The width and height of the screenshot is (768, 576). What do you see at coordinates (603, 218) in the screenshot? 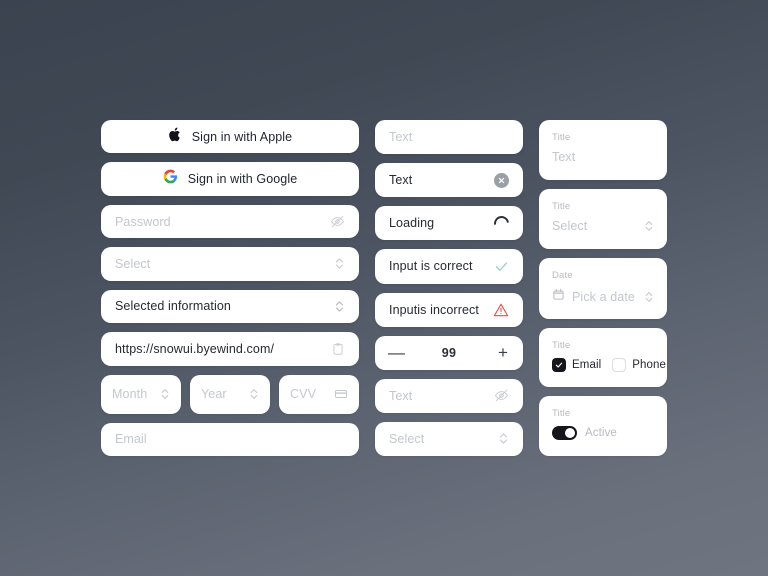
I see `titled-select-card: Title Select` at bounding box center [603, 218].